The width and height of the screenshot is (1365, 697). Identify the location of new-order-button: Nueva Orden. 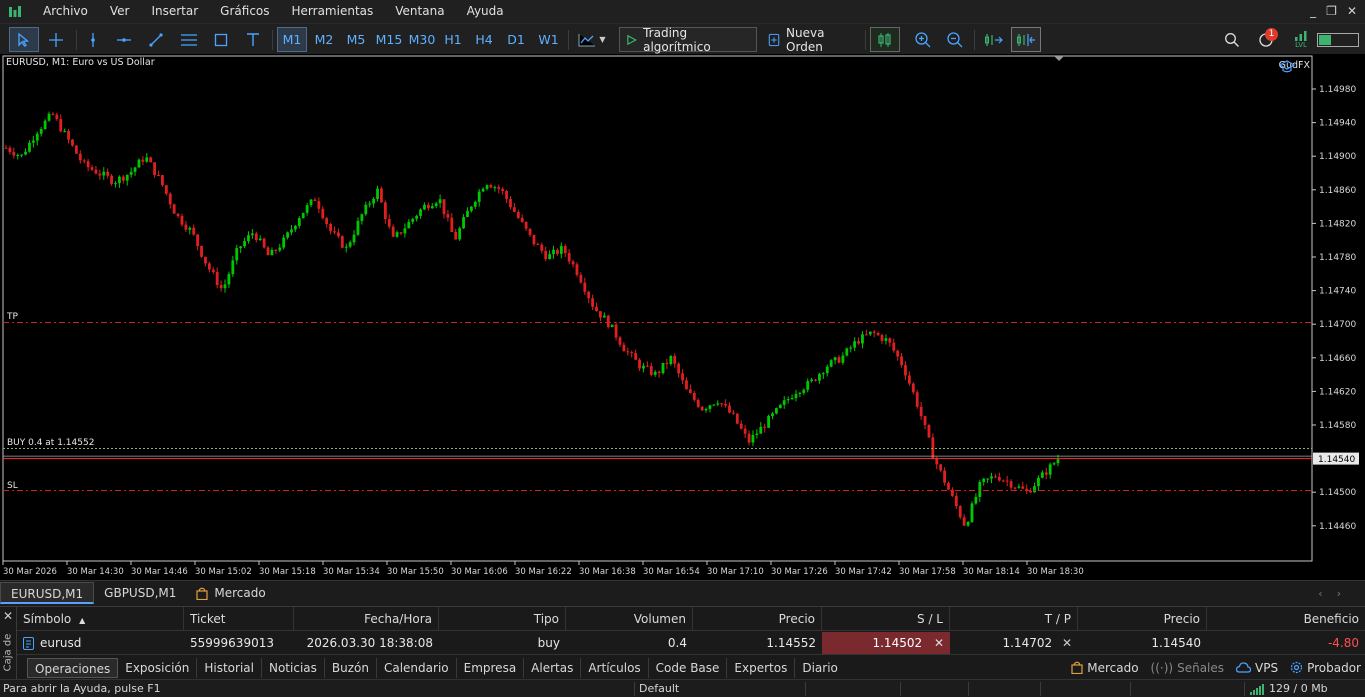
(811, 40).